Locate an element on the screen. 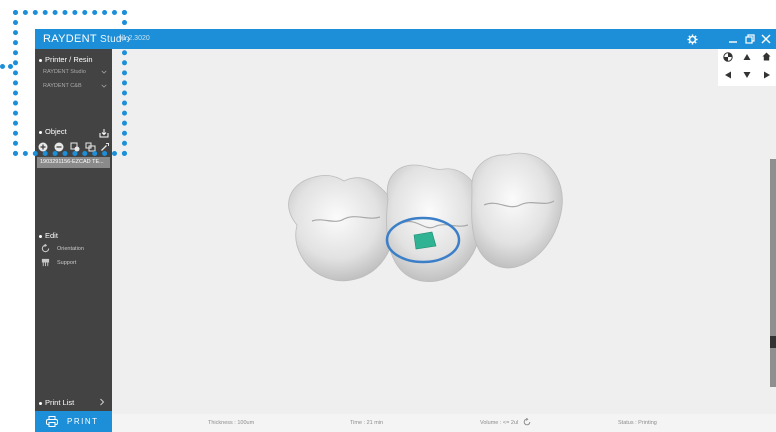 The height and width of the screenshot is (432, 776). annotation-dotted-frame is located at coordinates (70, 83).